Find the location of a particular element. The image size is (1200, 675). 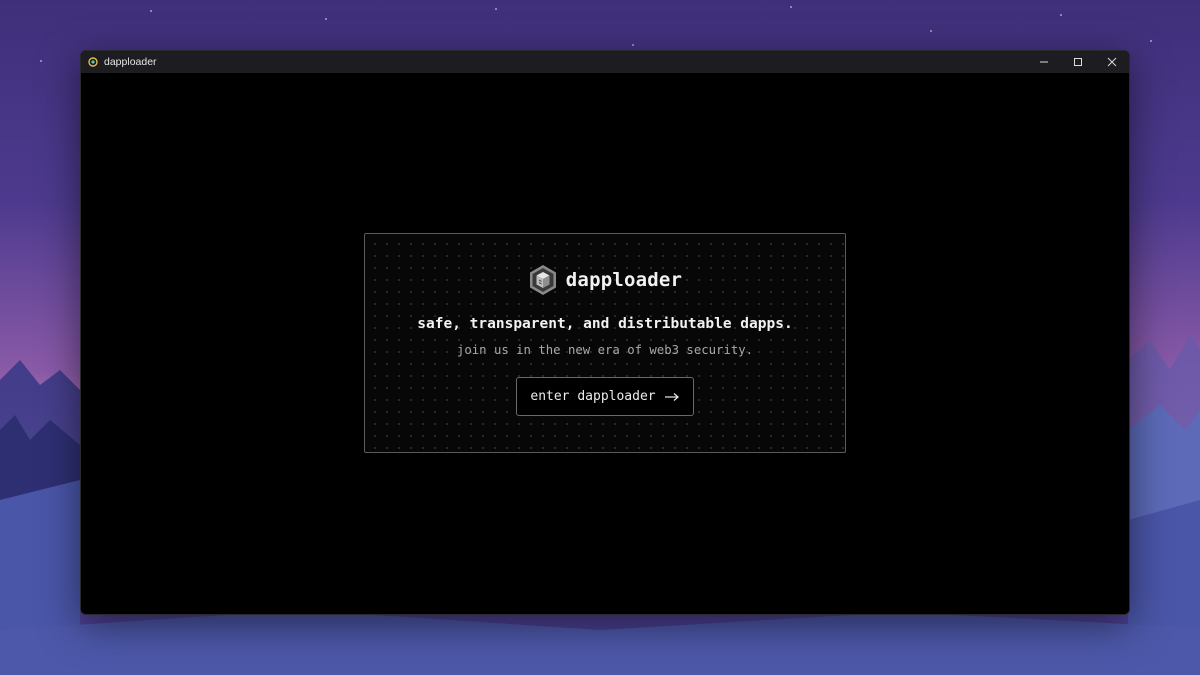

minimize-button is located at coordinates (1044, 62).